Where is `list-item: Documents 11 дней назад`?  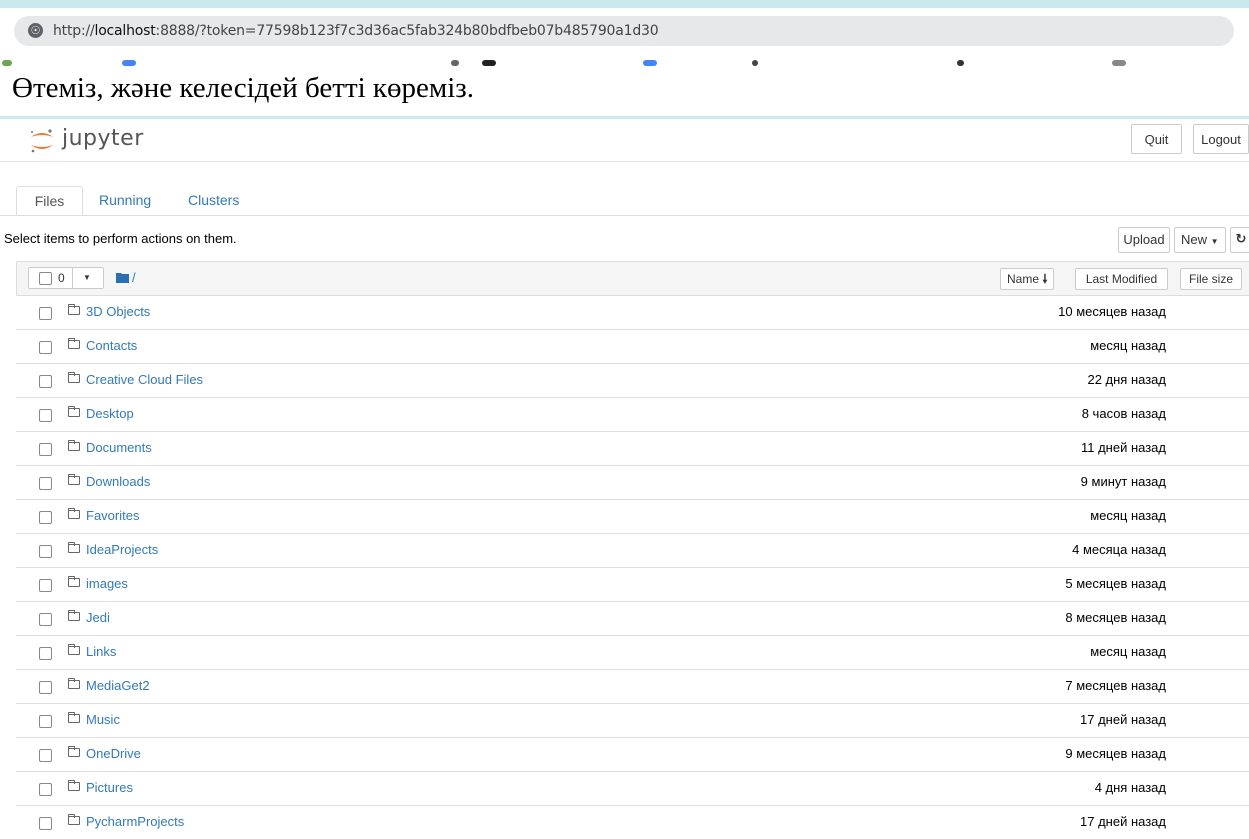
list-item: Documents 11 дней назад is located at coordinates (632, 448).